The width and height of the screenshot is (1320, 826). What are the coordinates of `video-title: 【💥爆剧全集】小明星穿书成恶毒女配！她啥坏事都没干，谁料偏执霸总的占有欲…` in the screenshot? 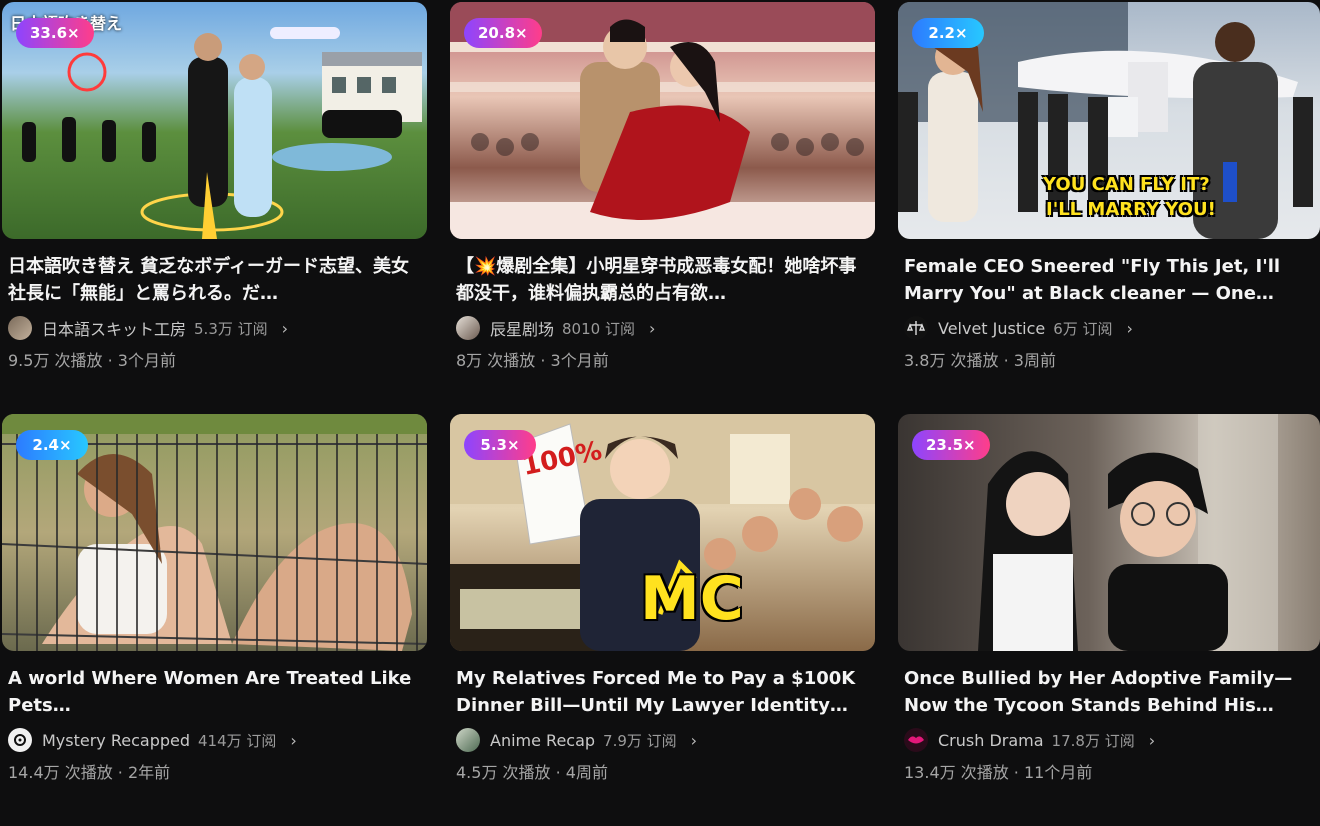 It's located at (662, 280).